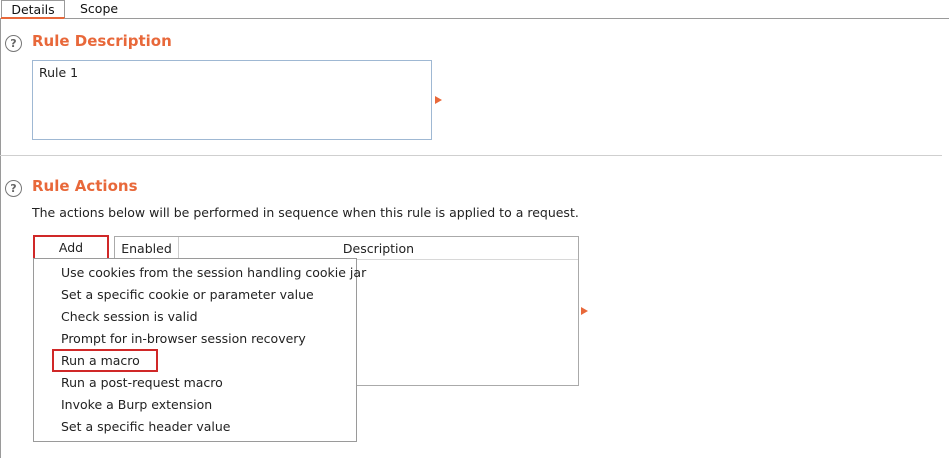 The width and height of the screenshot is (949, 458). Describe the element at coordinates (506, 18) in the screenshot. I see `tab-bar-divider` at that location.